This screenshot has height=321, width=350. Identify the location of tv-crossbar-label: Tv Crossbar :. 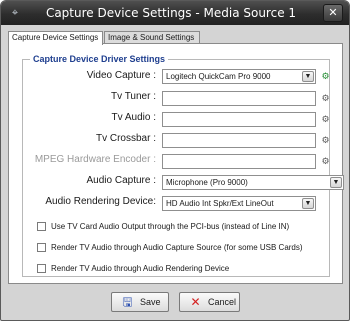
(125, 138).